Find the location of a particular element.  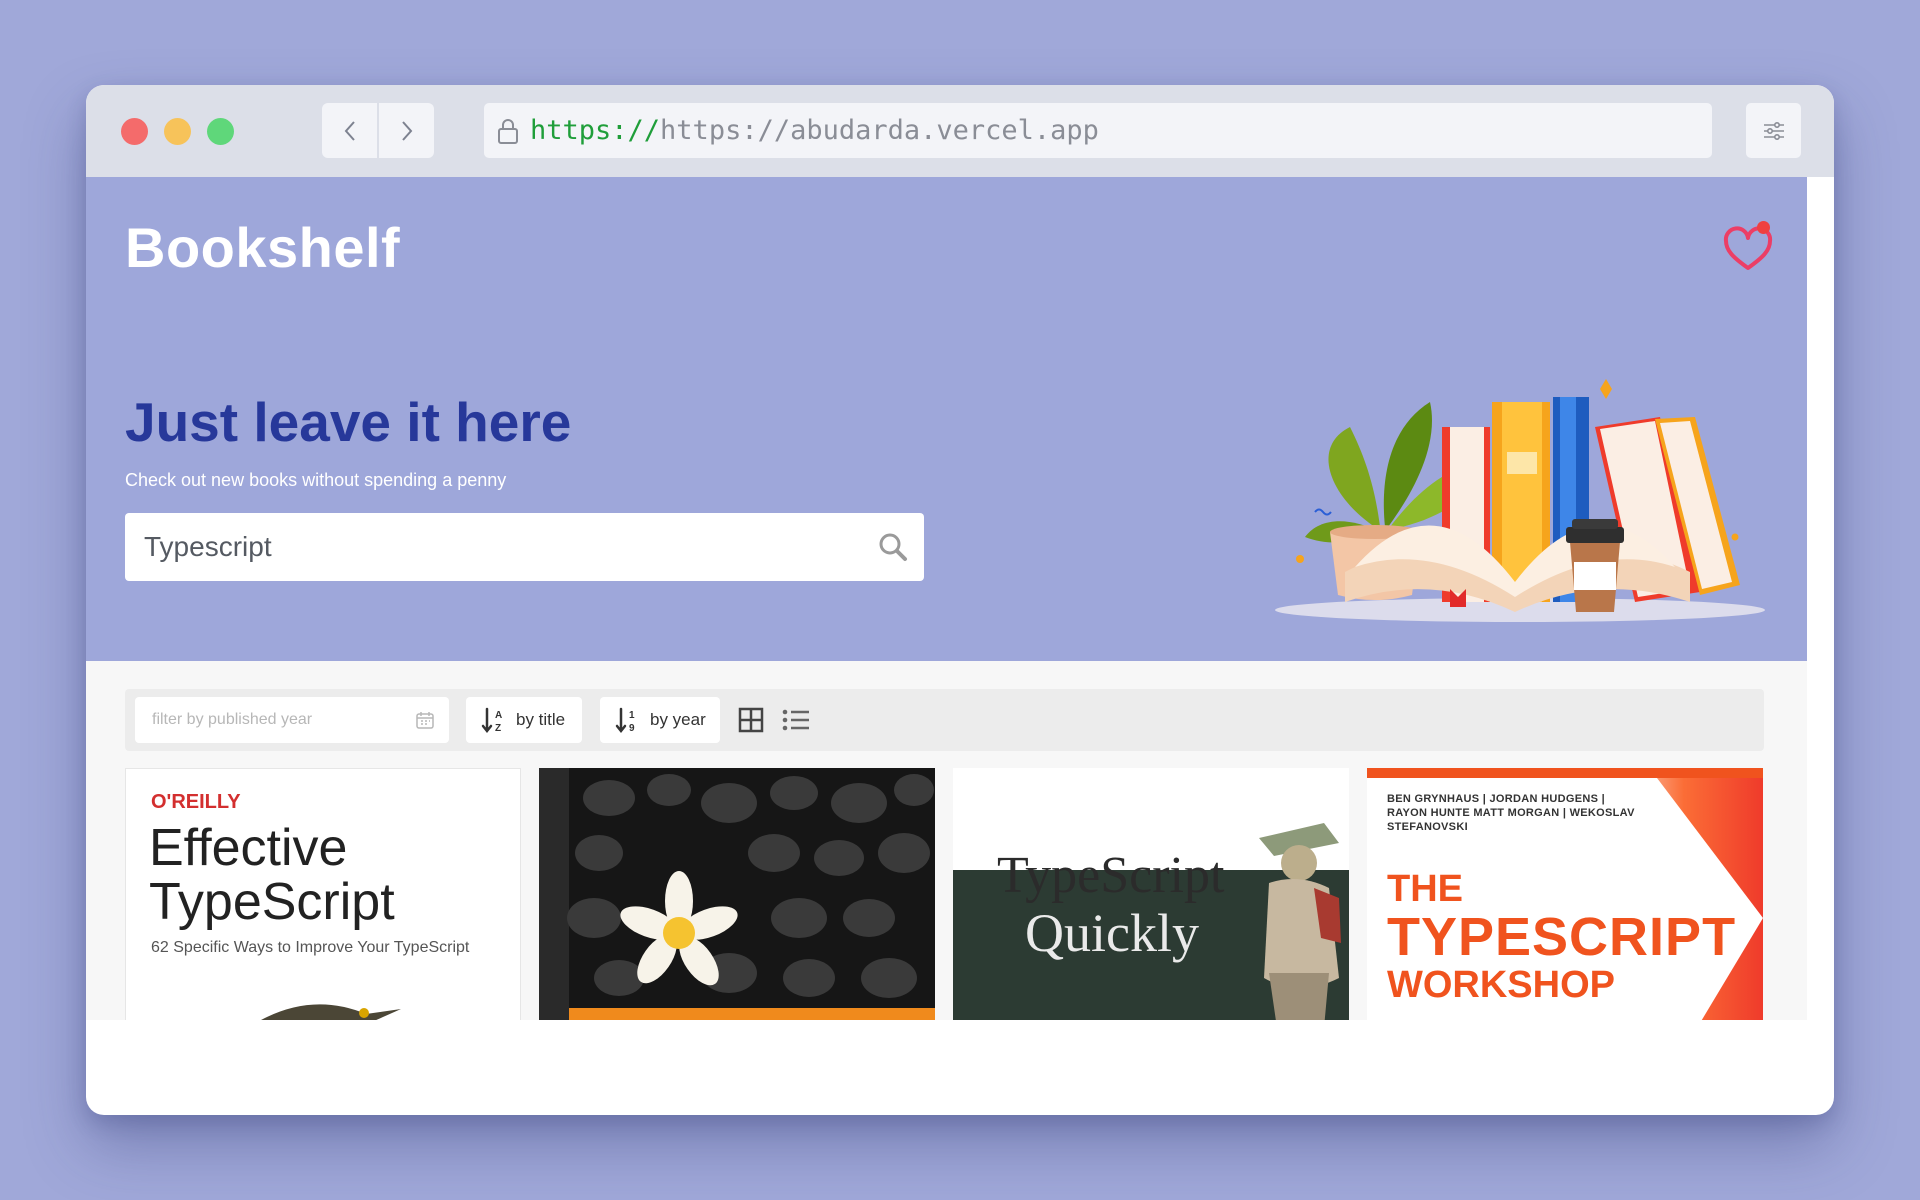

page-scrollbar is located at coordinates (1820, 598).